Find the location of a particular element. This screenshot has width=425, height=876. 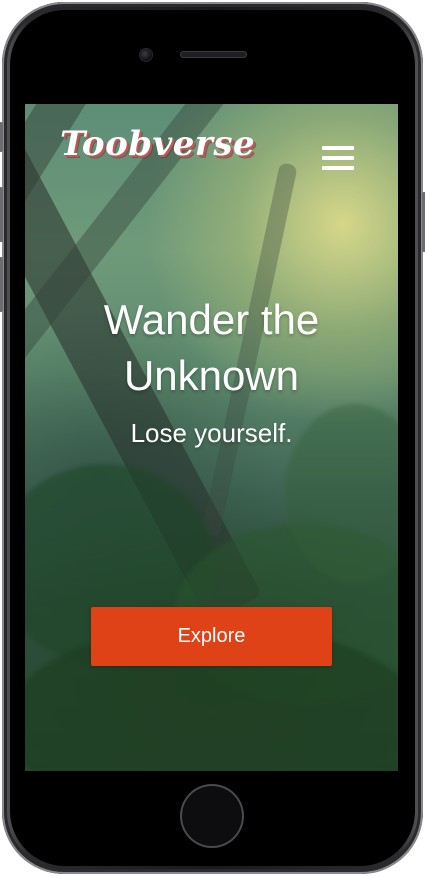

volume-up-button is located at coordinates (1, 214).